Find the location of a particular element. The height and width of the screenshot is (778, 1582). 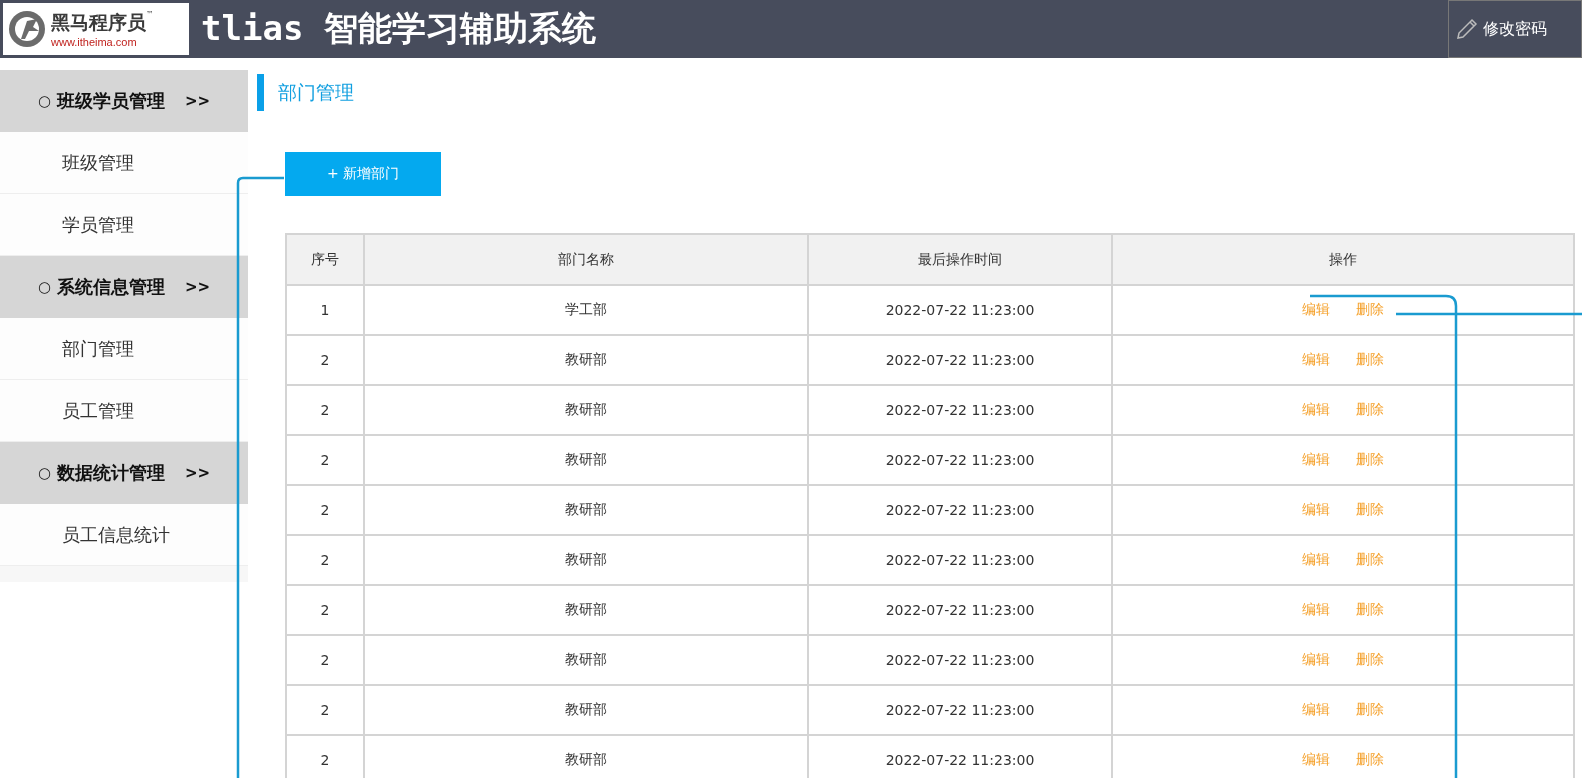

sidebar-item: 学员管理 is located at coordinates (124, 225).